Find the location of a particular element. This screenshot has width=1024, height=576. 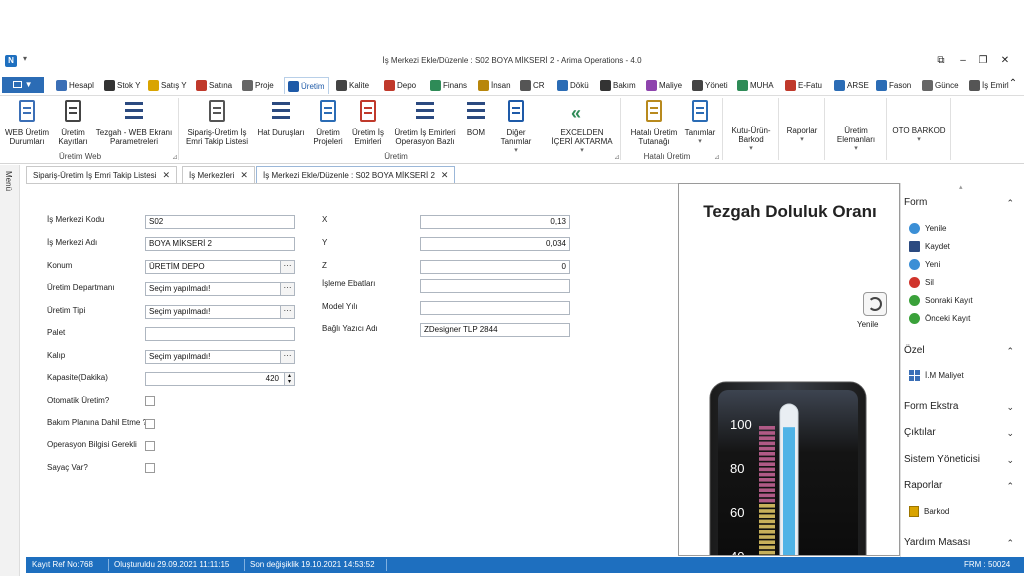

x-input: 0,13 is located at coordinates (495, 222).